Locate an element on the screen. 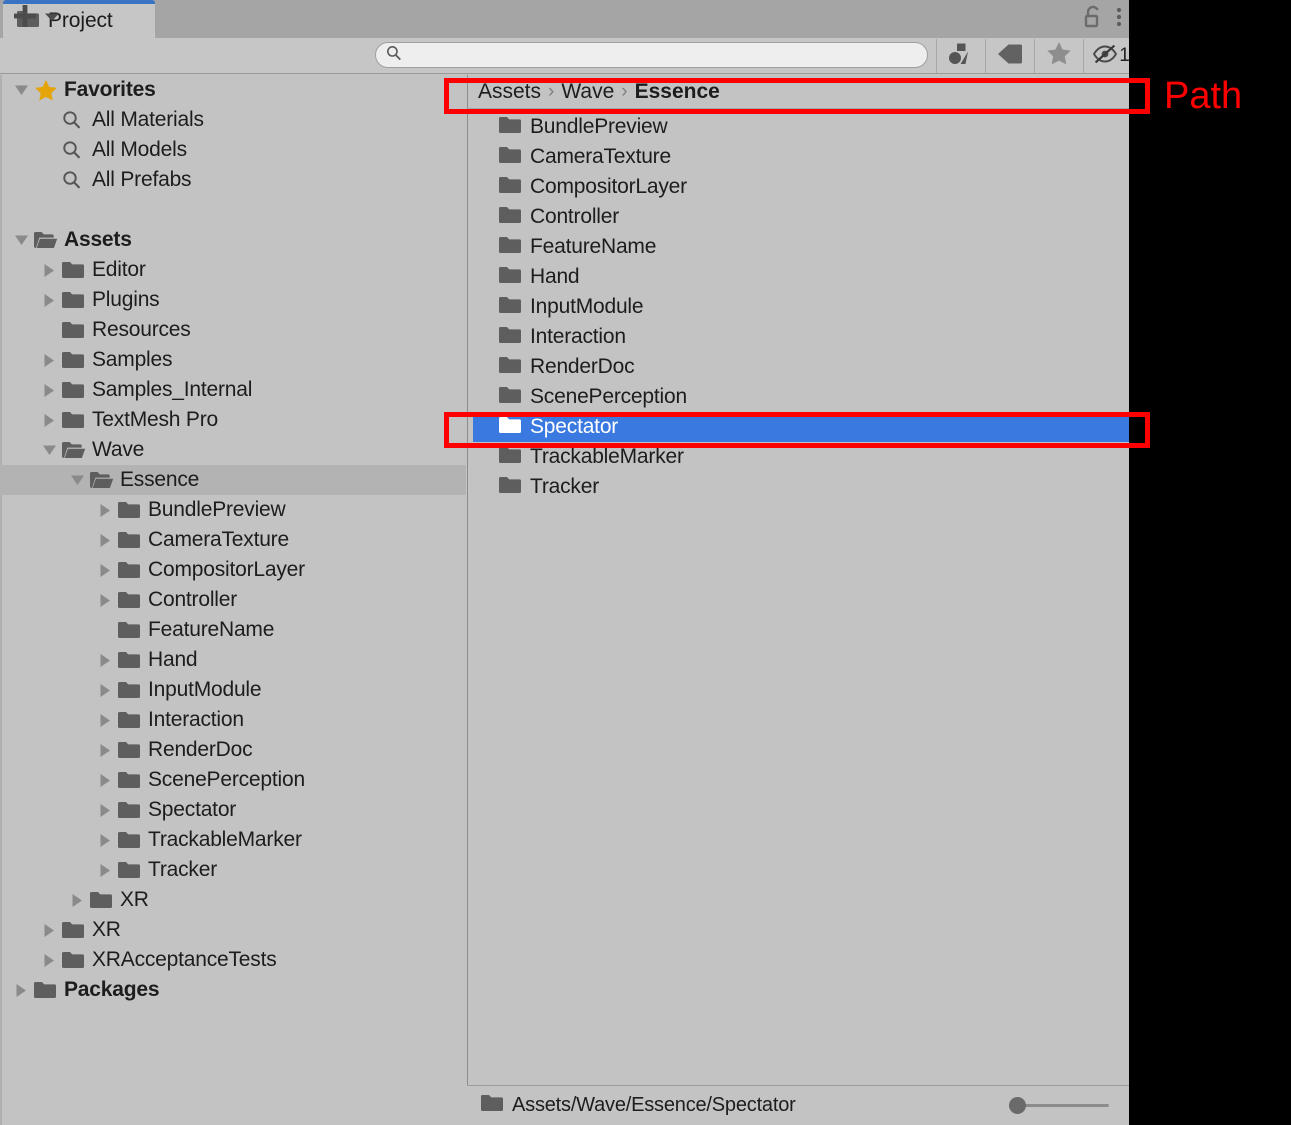 Image resolution: width=1291 pixels, height=1125 pixels. asset-item-spectator: Spectator is located at coordinates (801, 427).